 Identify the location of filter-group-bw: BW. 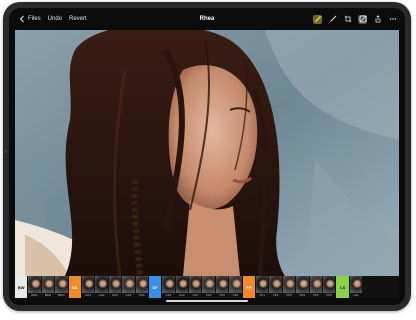
(21, 287).